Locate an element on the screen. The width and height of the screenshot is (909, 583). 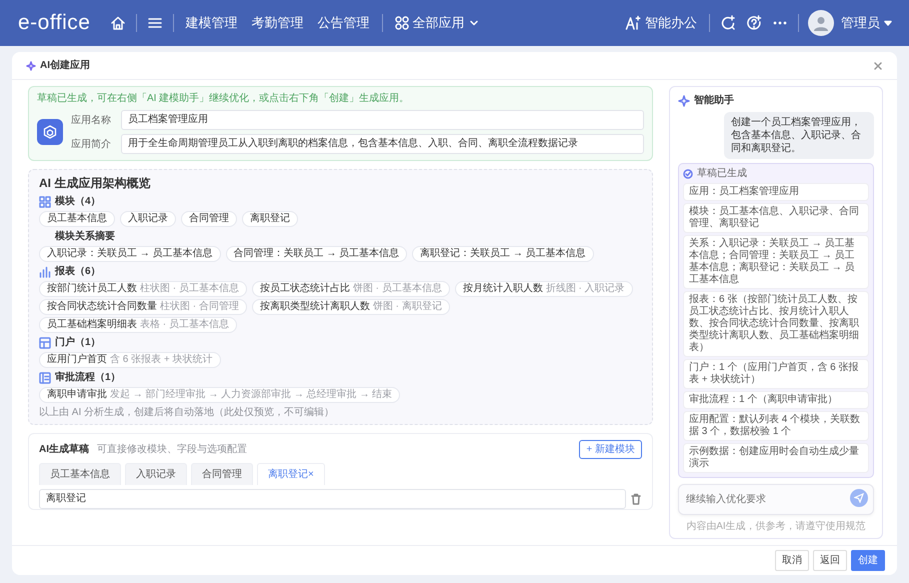
module-name-field: 离职登记 is located at coordinates (332, 499).